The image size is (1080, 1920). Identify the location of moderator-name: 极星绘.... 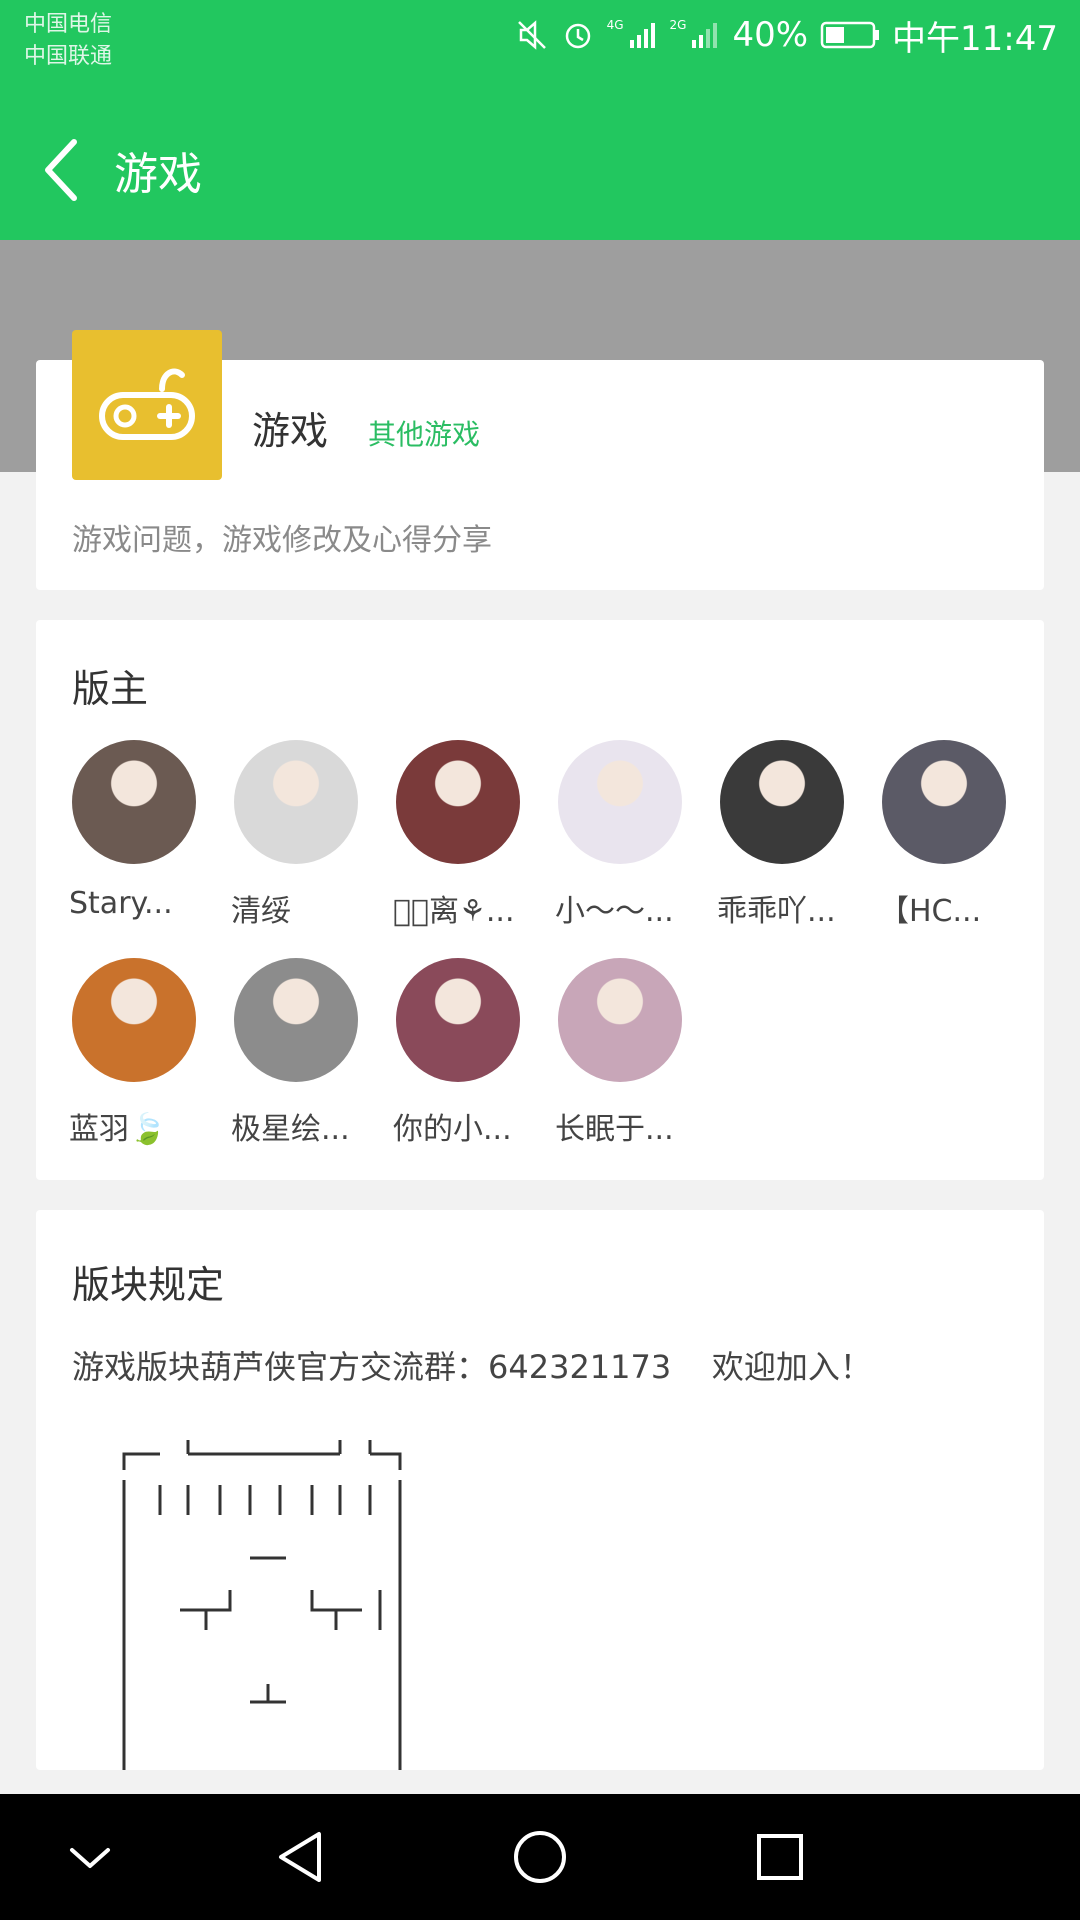
(290, 1129).